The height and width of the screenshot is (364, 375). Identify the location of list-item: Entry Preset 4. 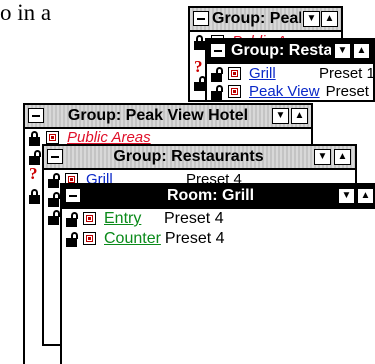
(145, 219).